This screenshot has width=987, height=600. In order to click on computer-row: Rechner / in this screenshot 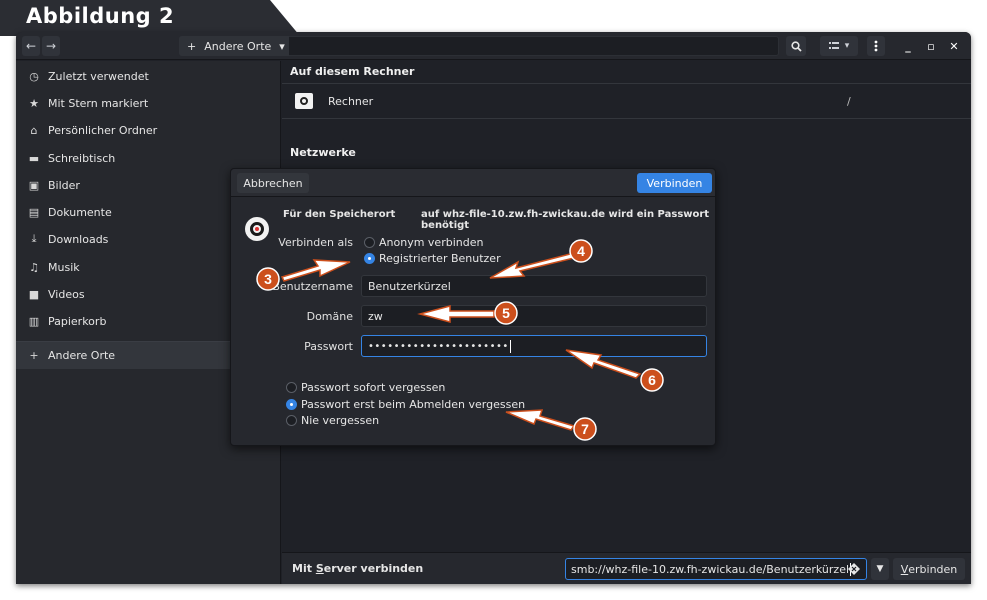, I will do `click(626, 101)`.